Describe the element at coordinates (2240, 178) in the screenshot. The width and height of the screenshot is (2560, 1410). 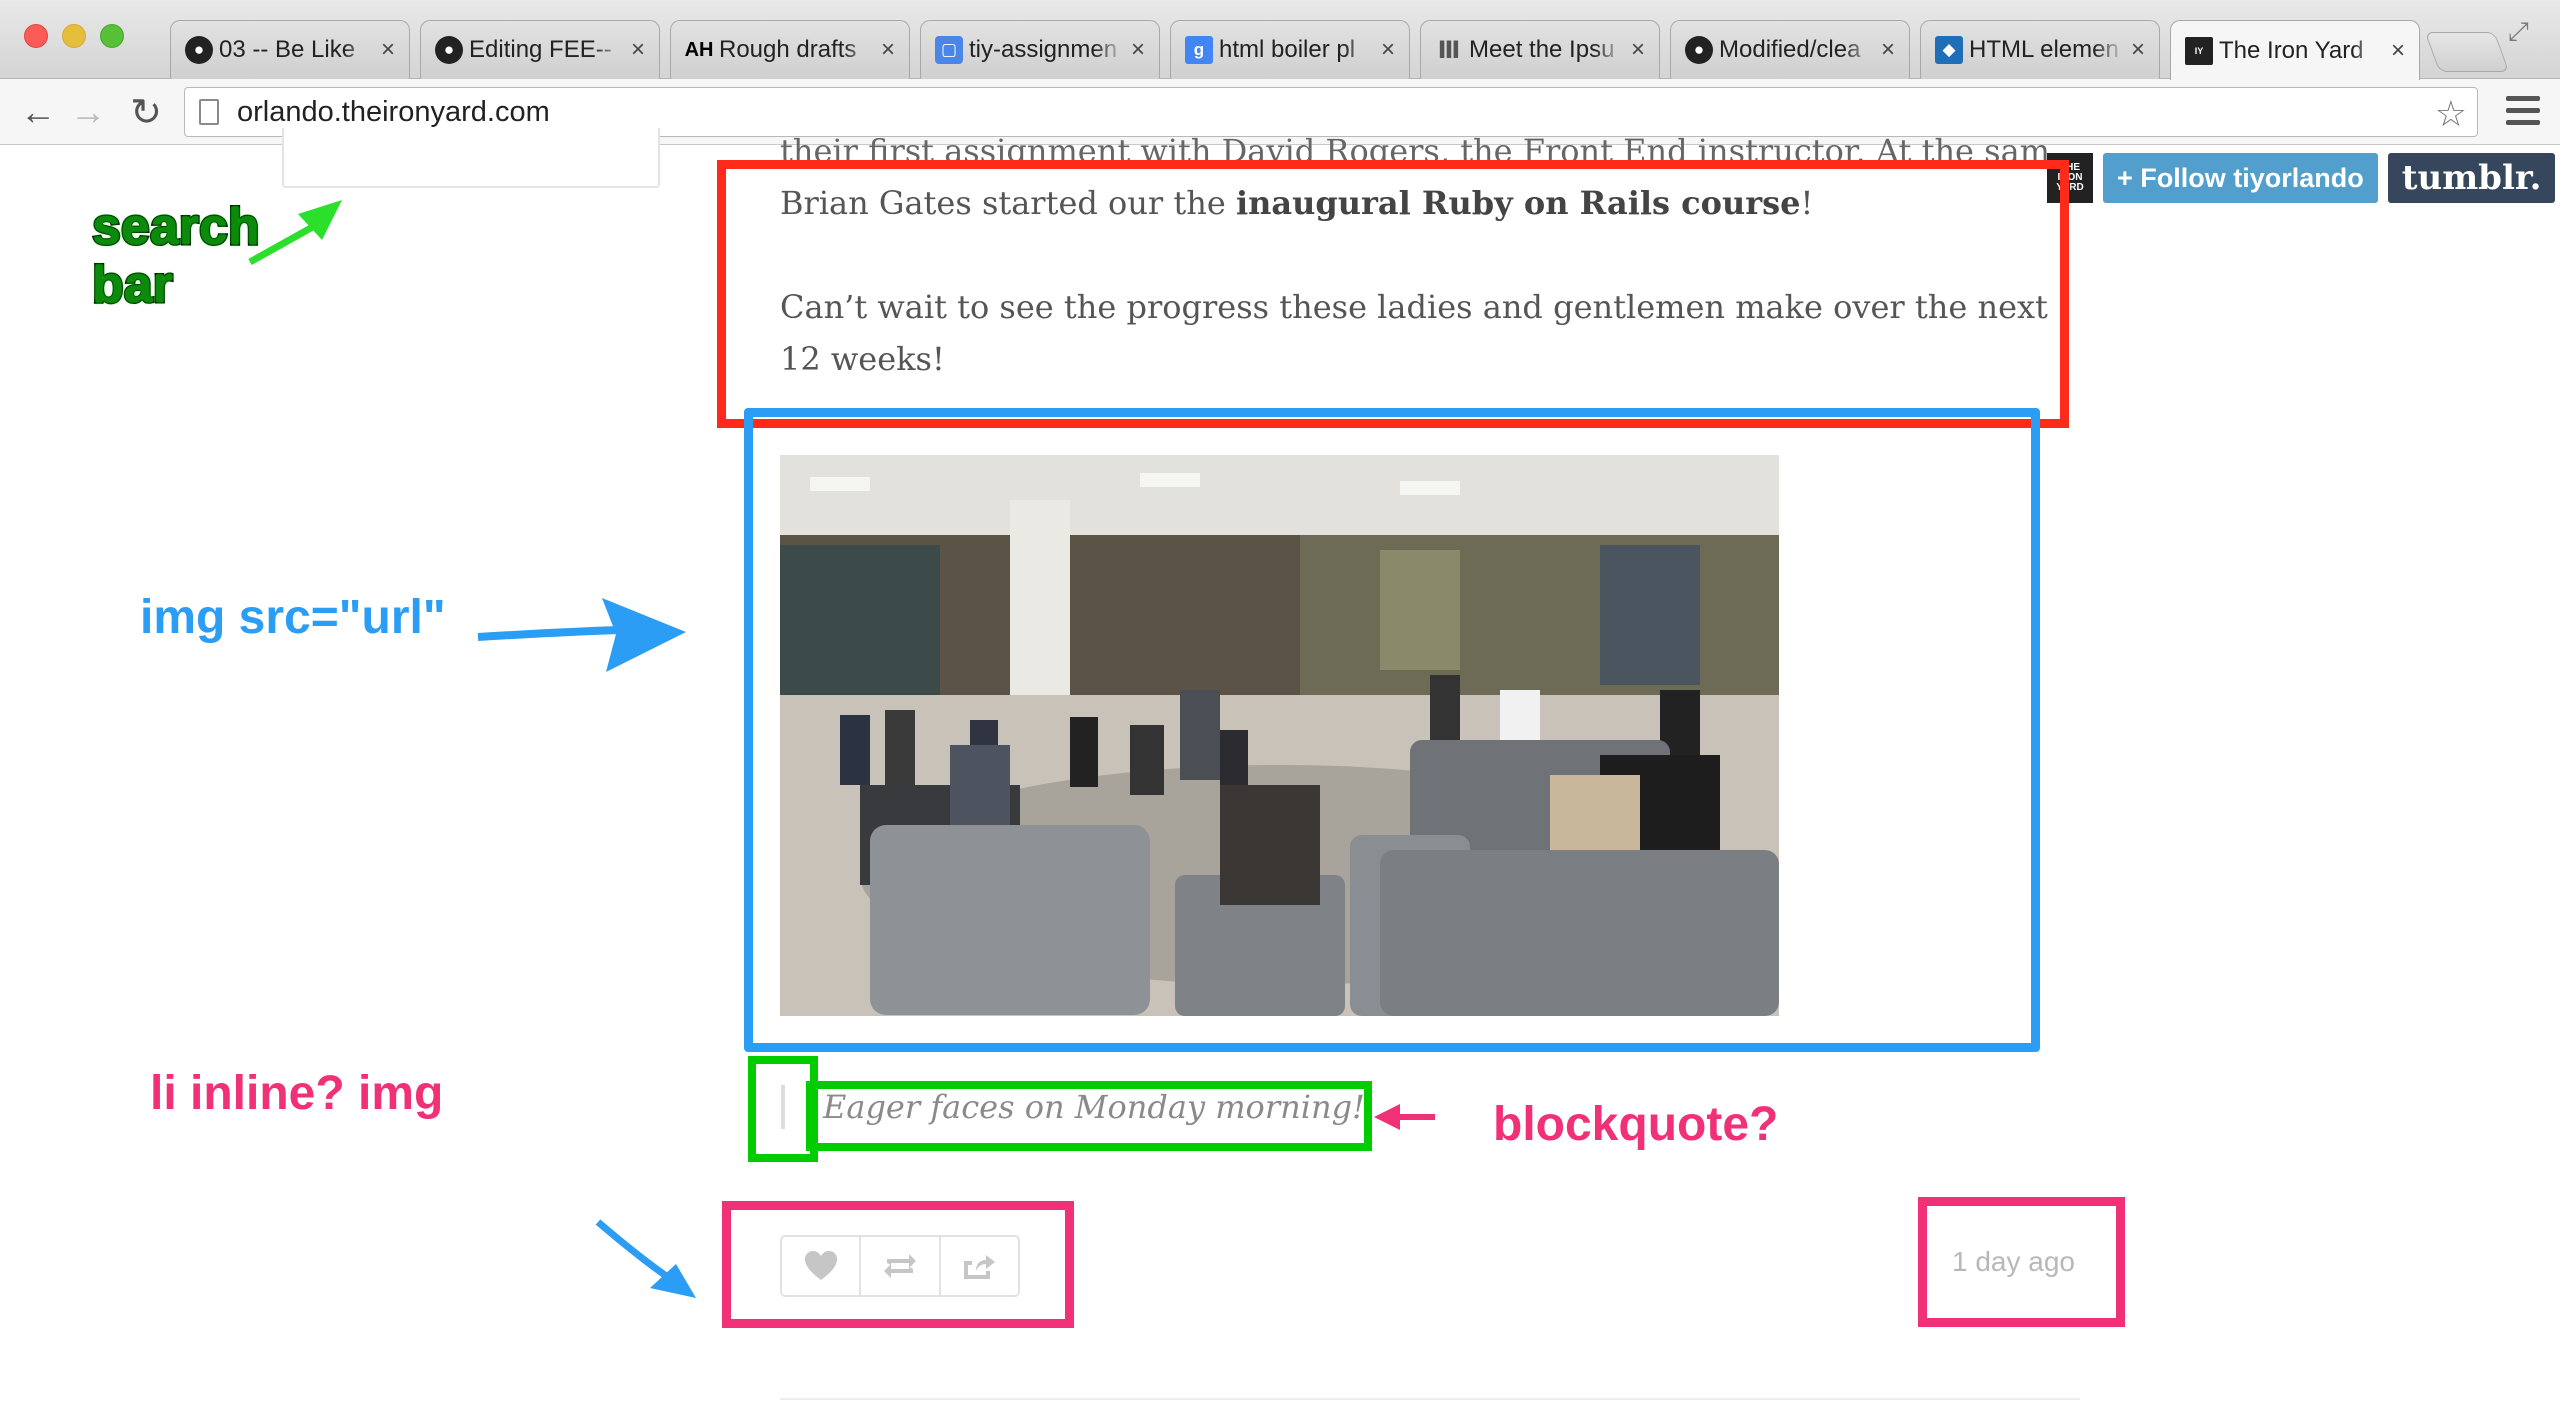
I see `follow-button: + Follow tiyorlando` at that location.